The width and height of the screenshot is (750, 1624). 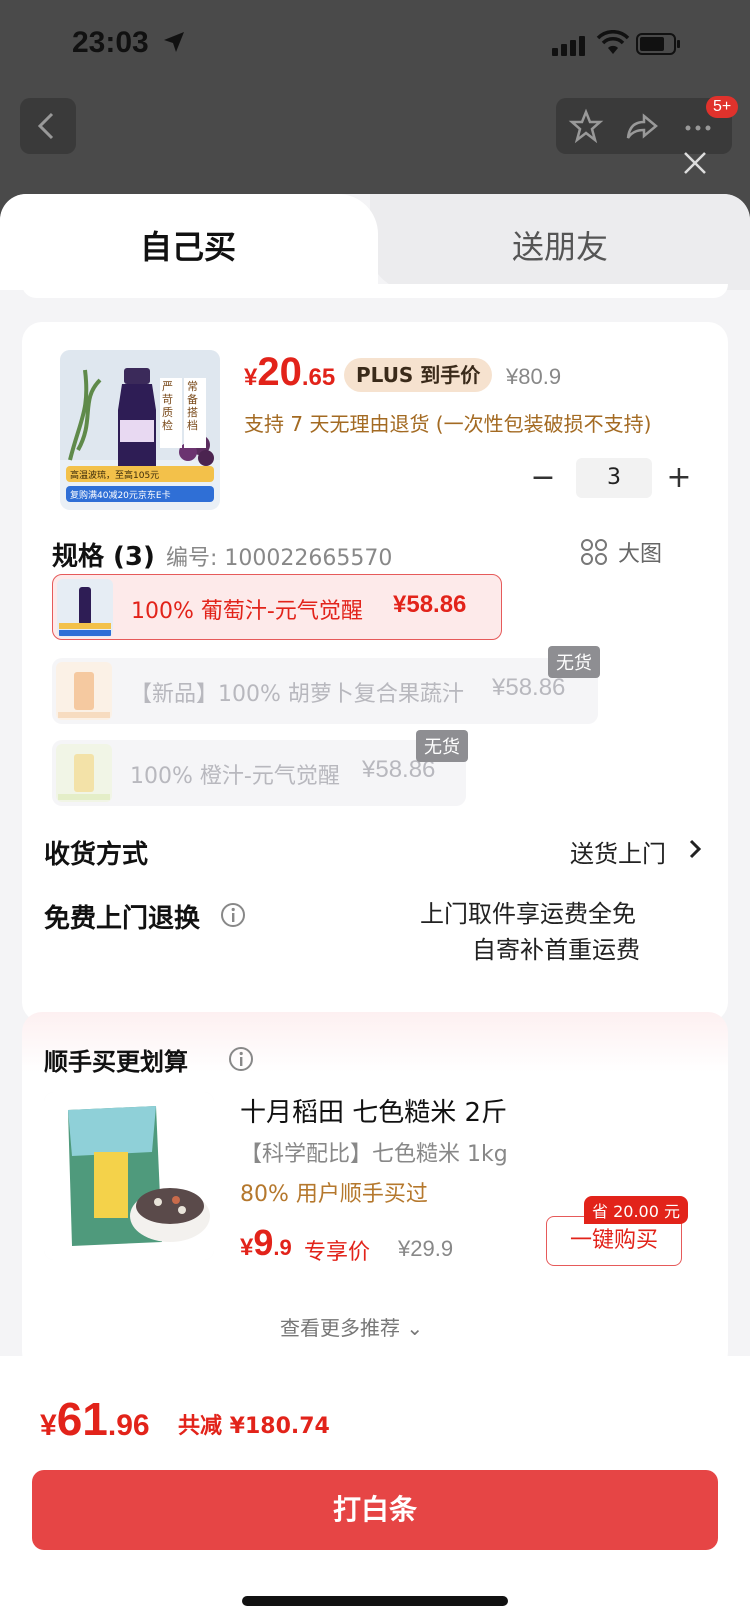 I want to click on tab-gift-friend: 送朋友, so click(x=560, y=245).